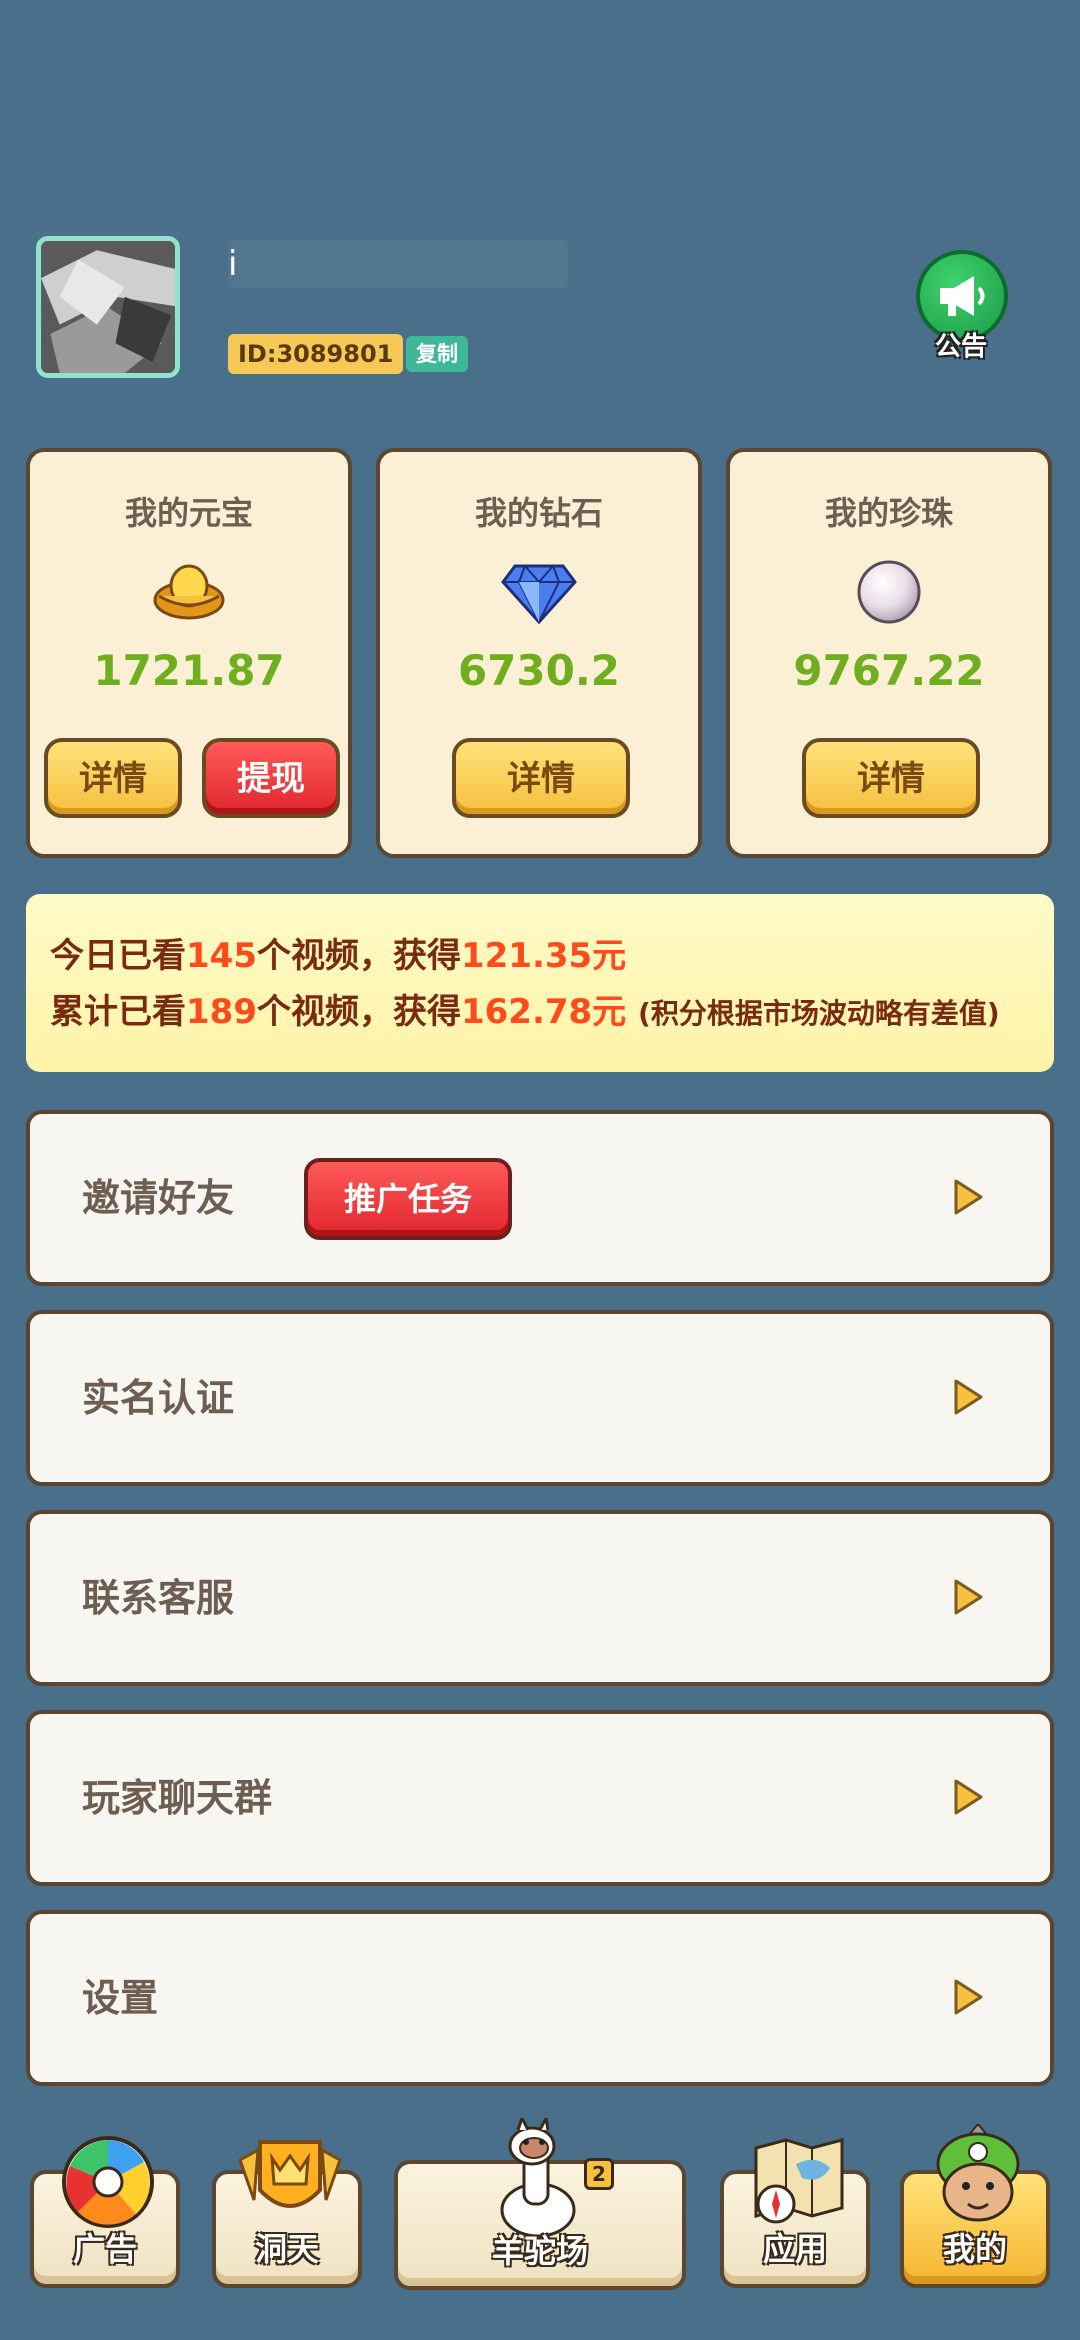  What do you see at coordinates (539, 2251) in the screenshot?
I see `nav-label-alpaca-farm: 羊驼场` at bounding box center [539, 2251].